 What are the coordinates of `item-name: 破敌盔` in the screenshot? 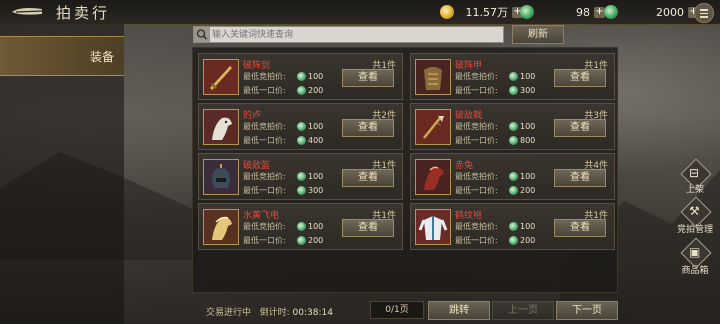 It's located at (257, 166).